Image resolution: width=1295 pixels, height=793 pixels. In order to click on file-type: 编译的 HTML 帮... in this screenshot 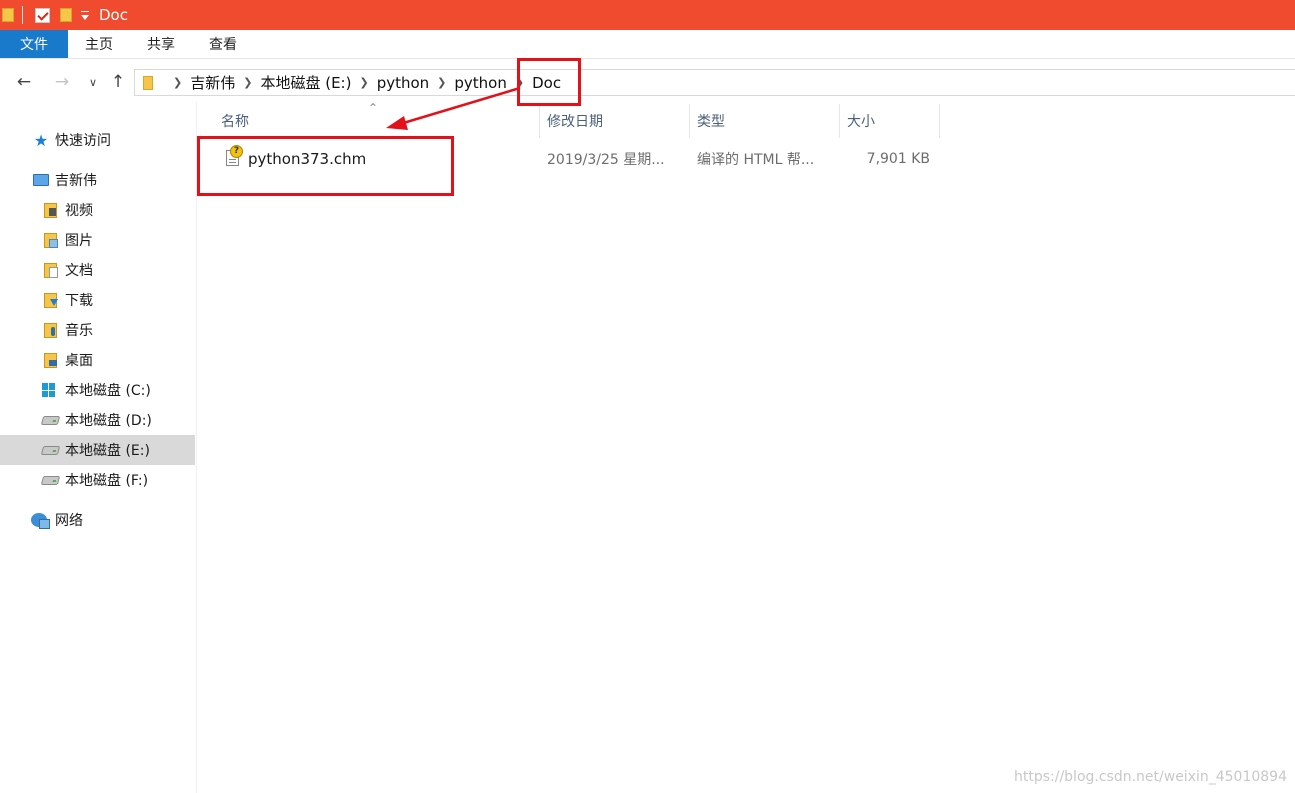, I will do `click(756, 160)`.